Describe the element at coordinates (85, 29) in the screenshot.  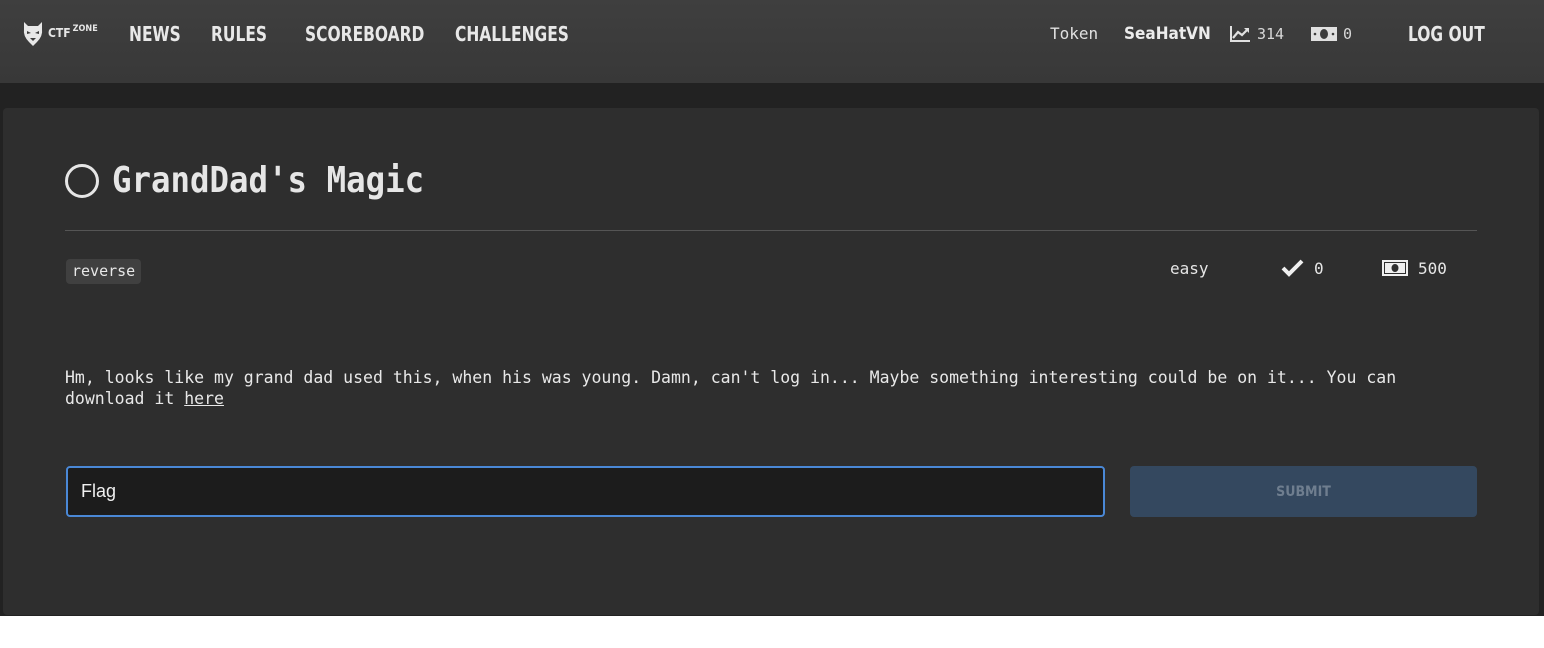
I see `logo-text-sup: ZONE` at that location.